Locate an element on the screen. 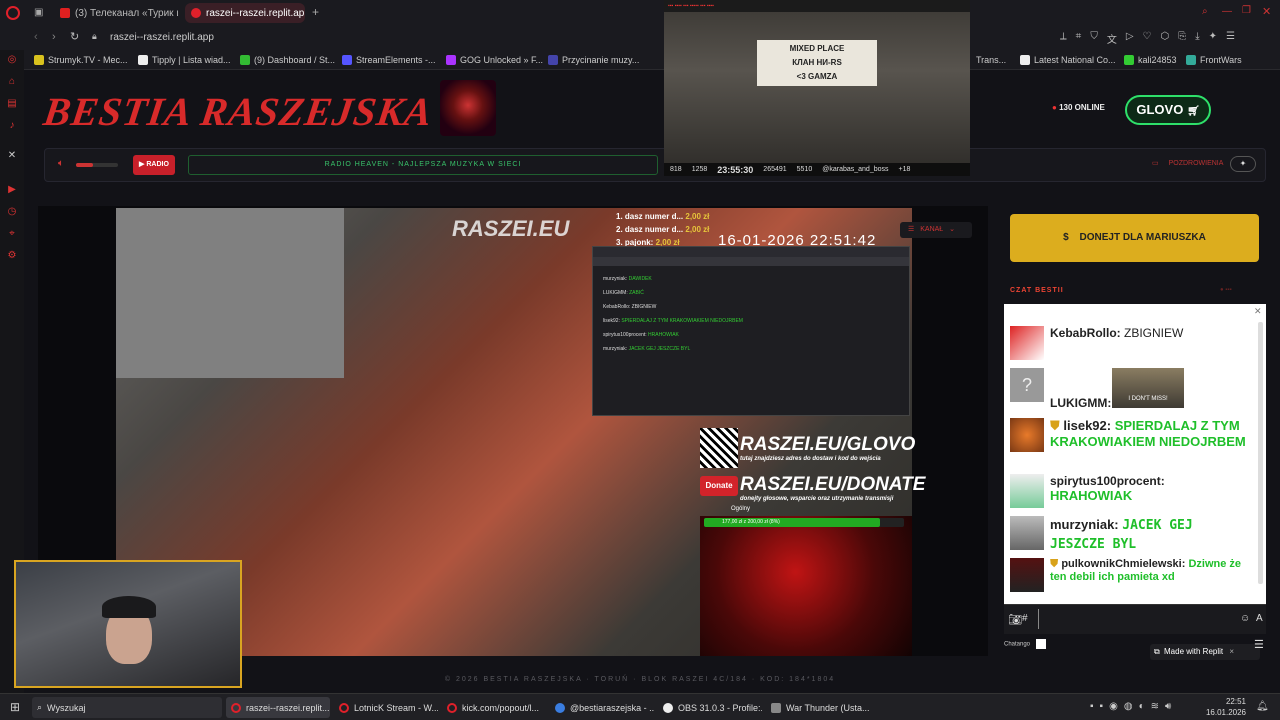 The image size is (1280, 720). minimize-icon: — is located at coordinates (1227, 11).